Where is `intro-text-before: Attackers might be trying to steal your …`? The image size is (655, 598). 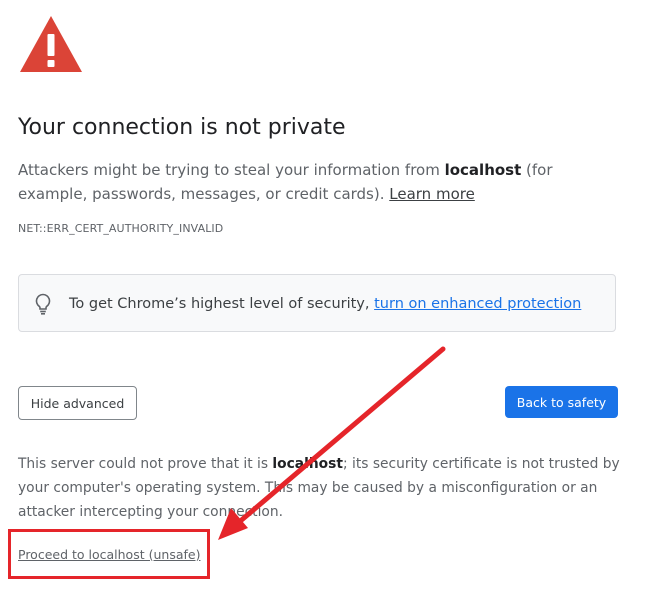 intro-text-before: Attackers might be trying to steal your … is located at coordinates (231, 170).